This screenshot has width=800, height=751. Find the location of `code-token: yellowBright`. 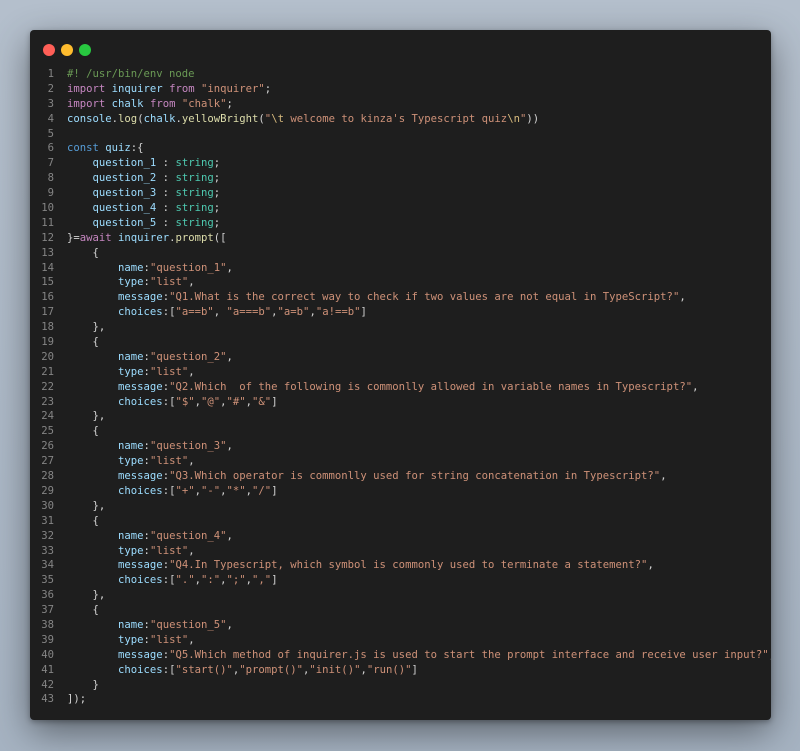

code-token: yellowBright is located at coordinates (220, 118).